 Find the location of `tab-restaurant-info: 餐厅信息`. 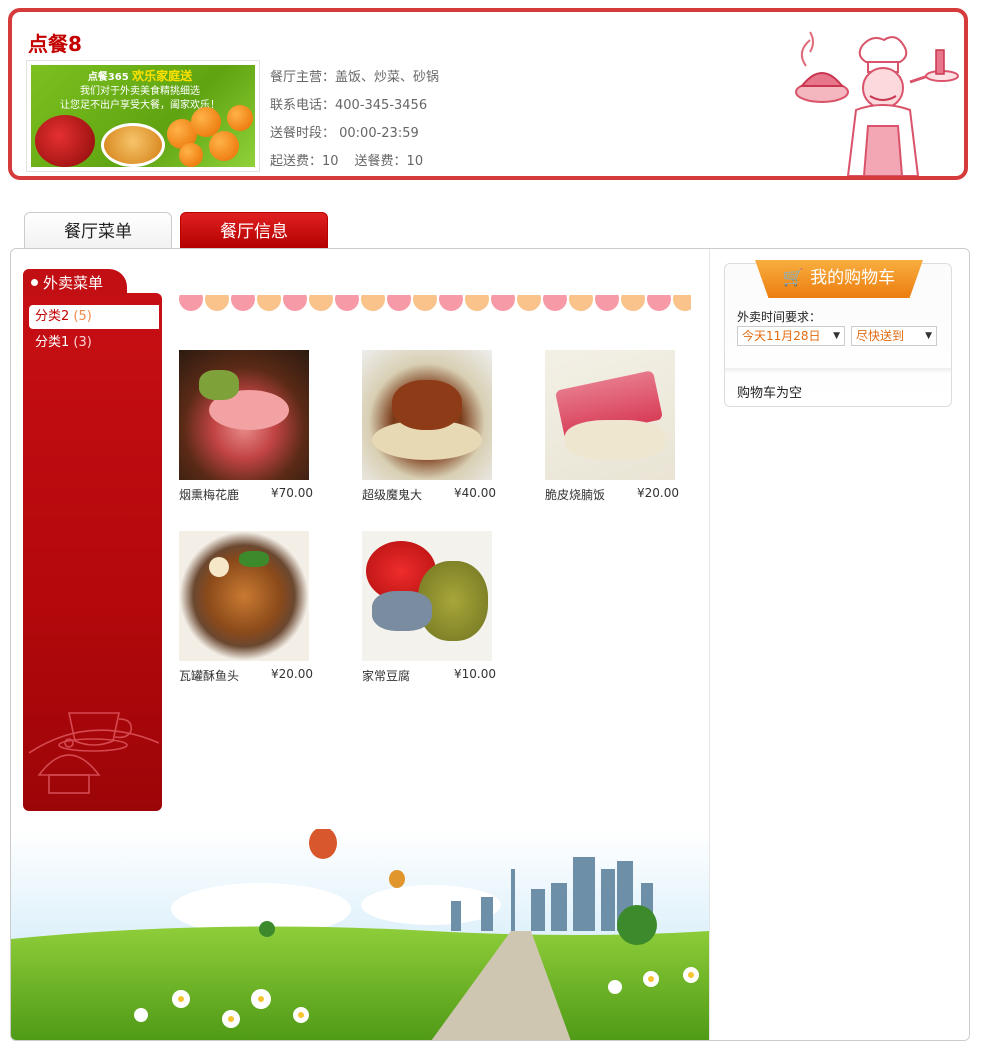

tab-restaurant-info: 餐厅信息 is located at coordinates (254, 231).